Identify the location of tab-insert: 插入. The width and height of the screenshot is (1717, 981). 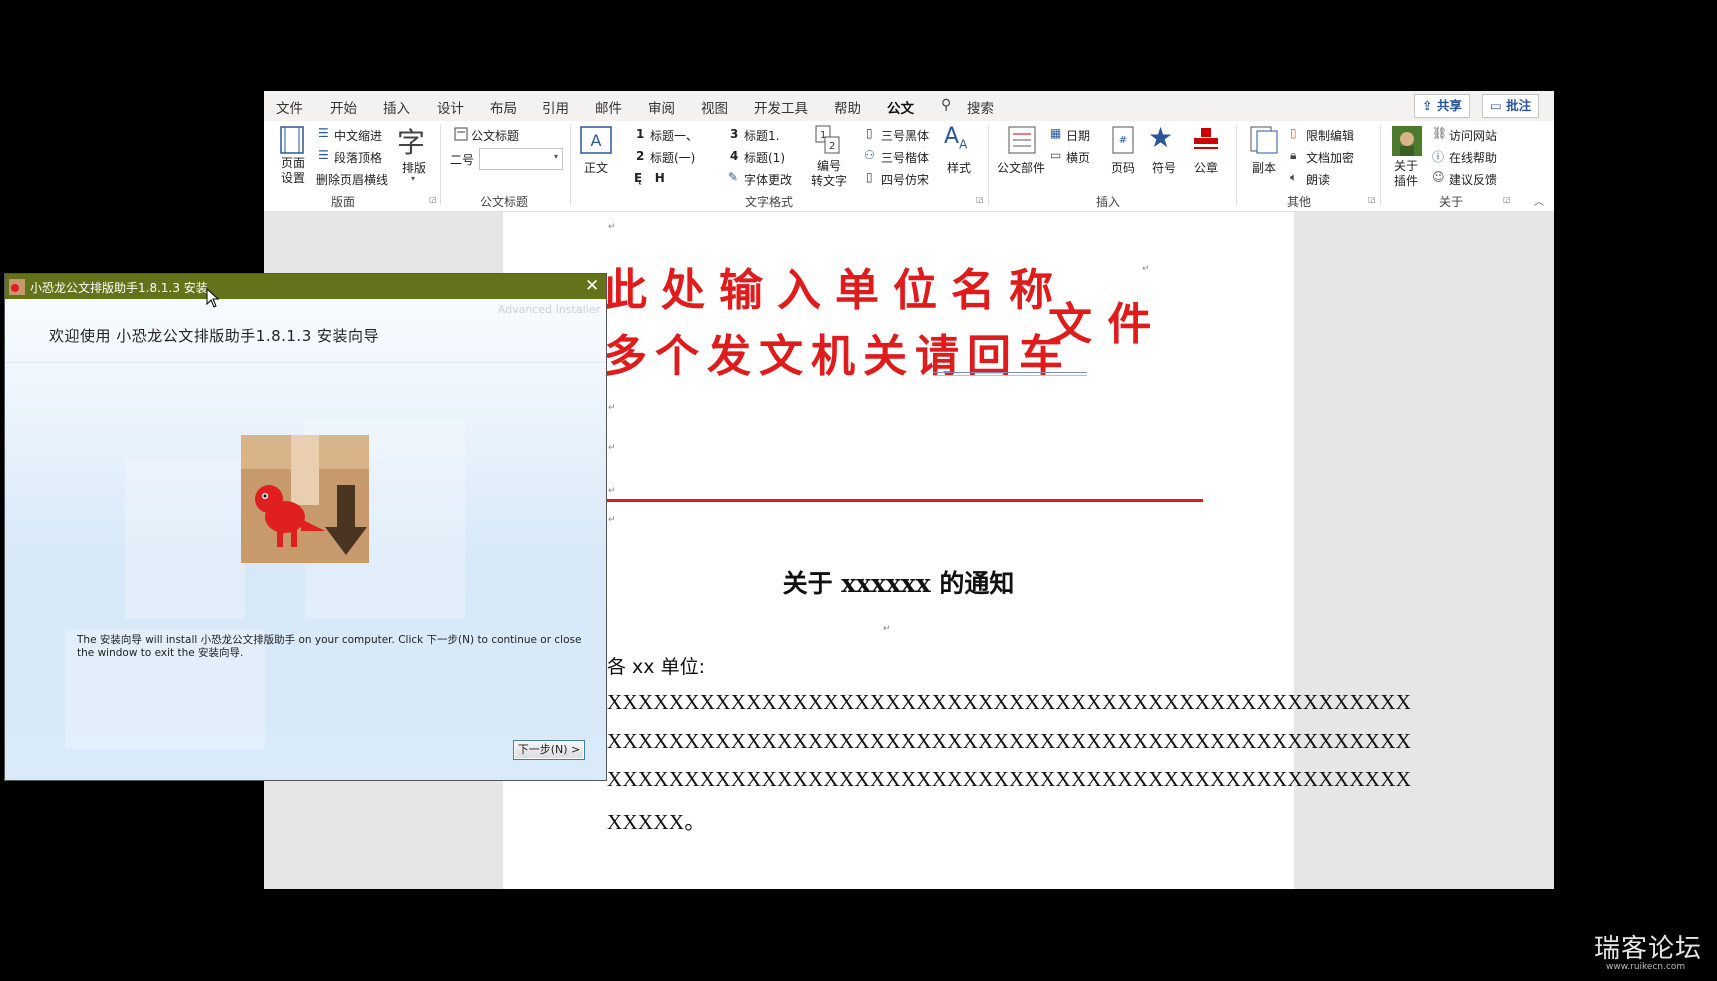
(396, 107).